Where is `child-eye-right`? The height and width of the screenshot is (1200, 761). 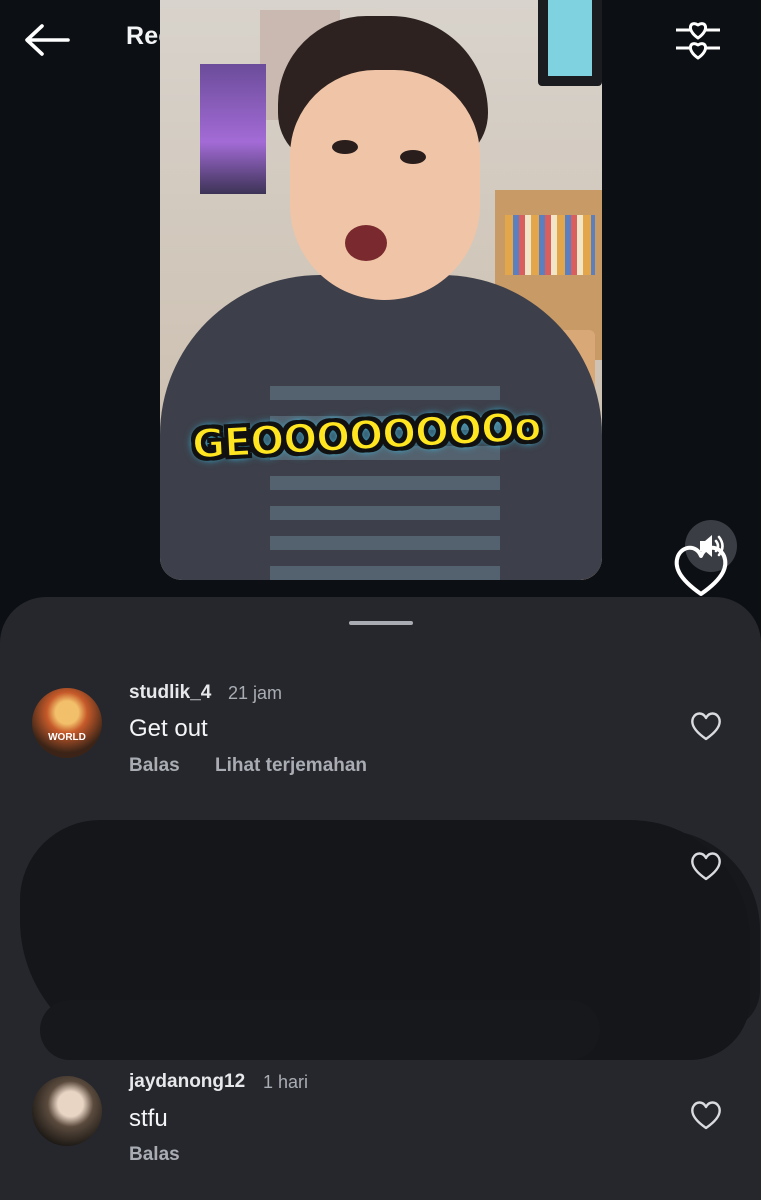 child-eye-right is located at coordinates (413, 157).